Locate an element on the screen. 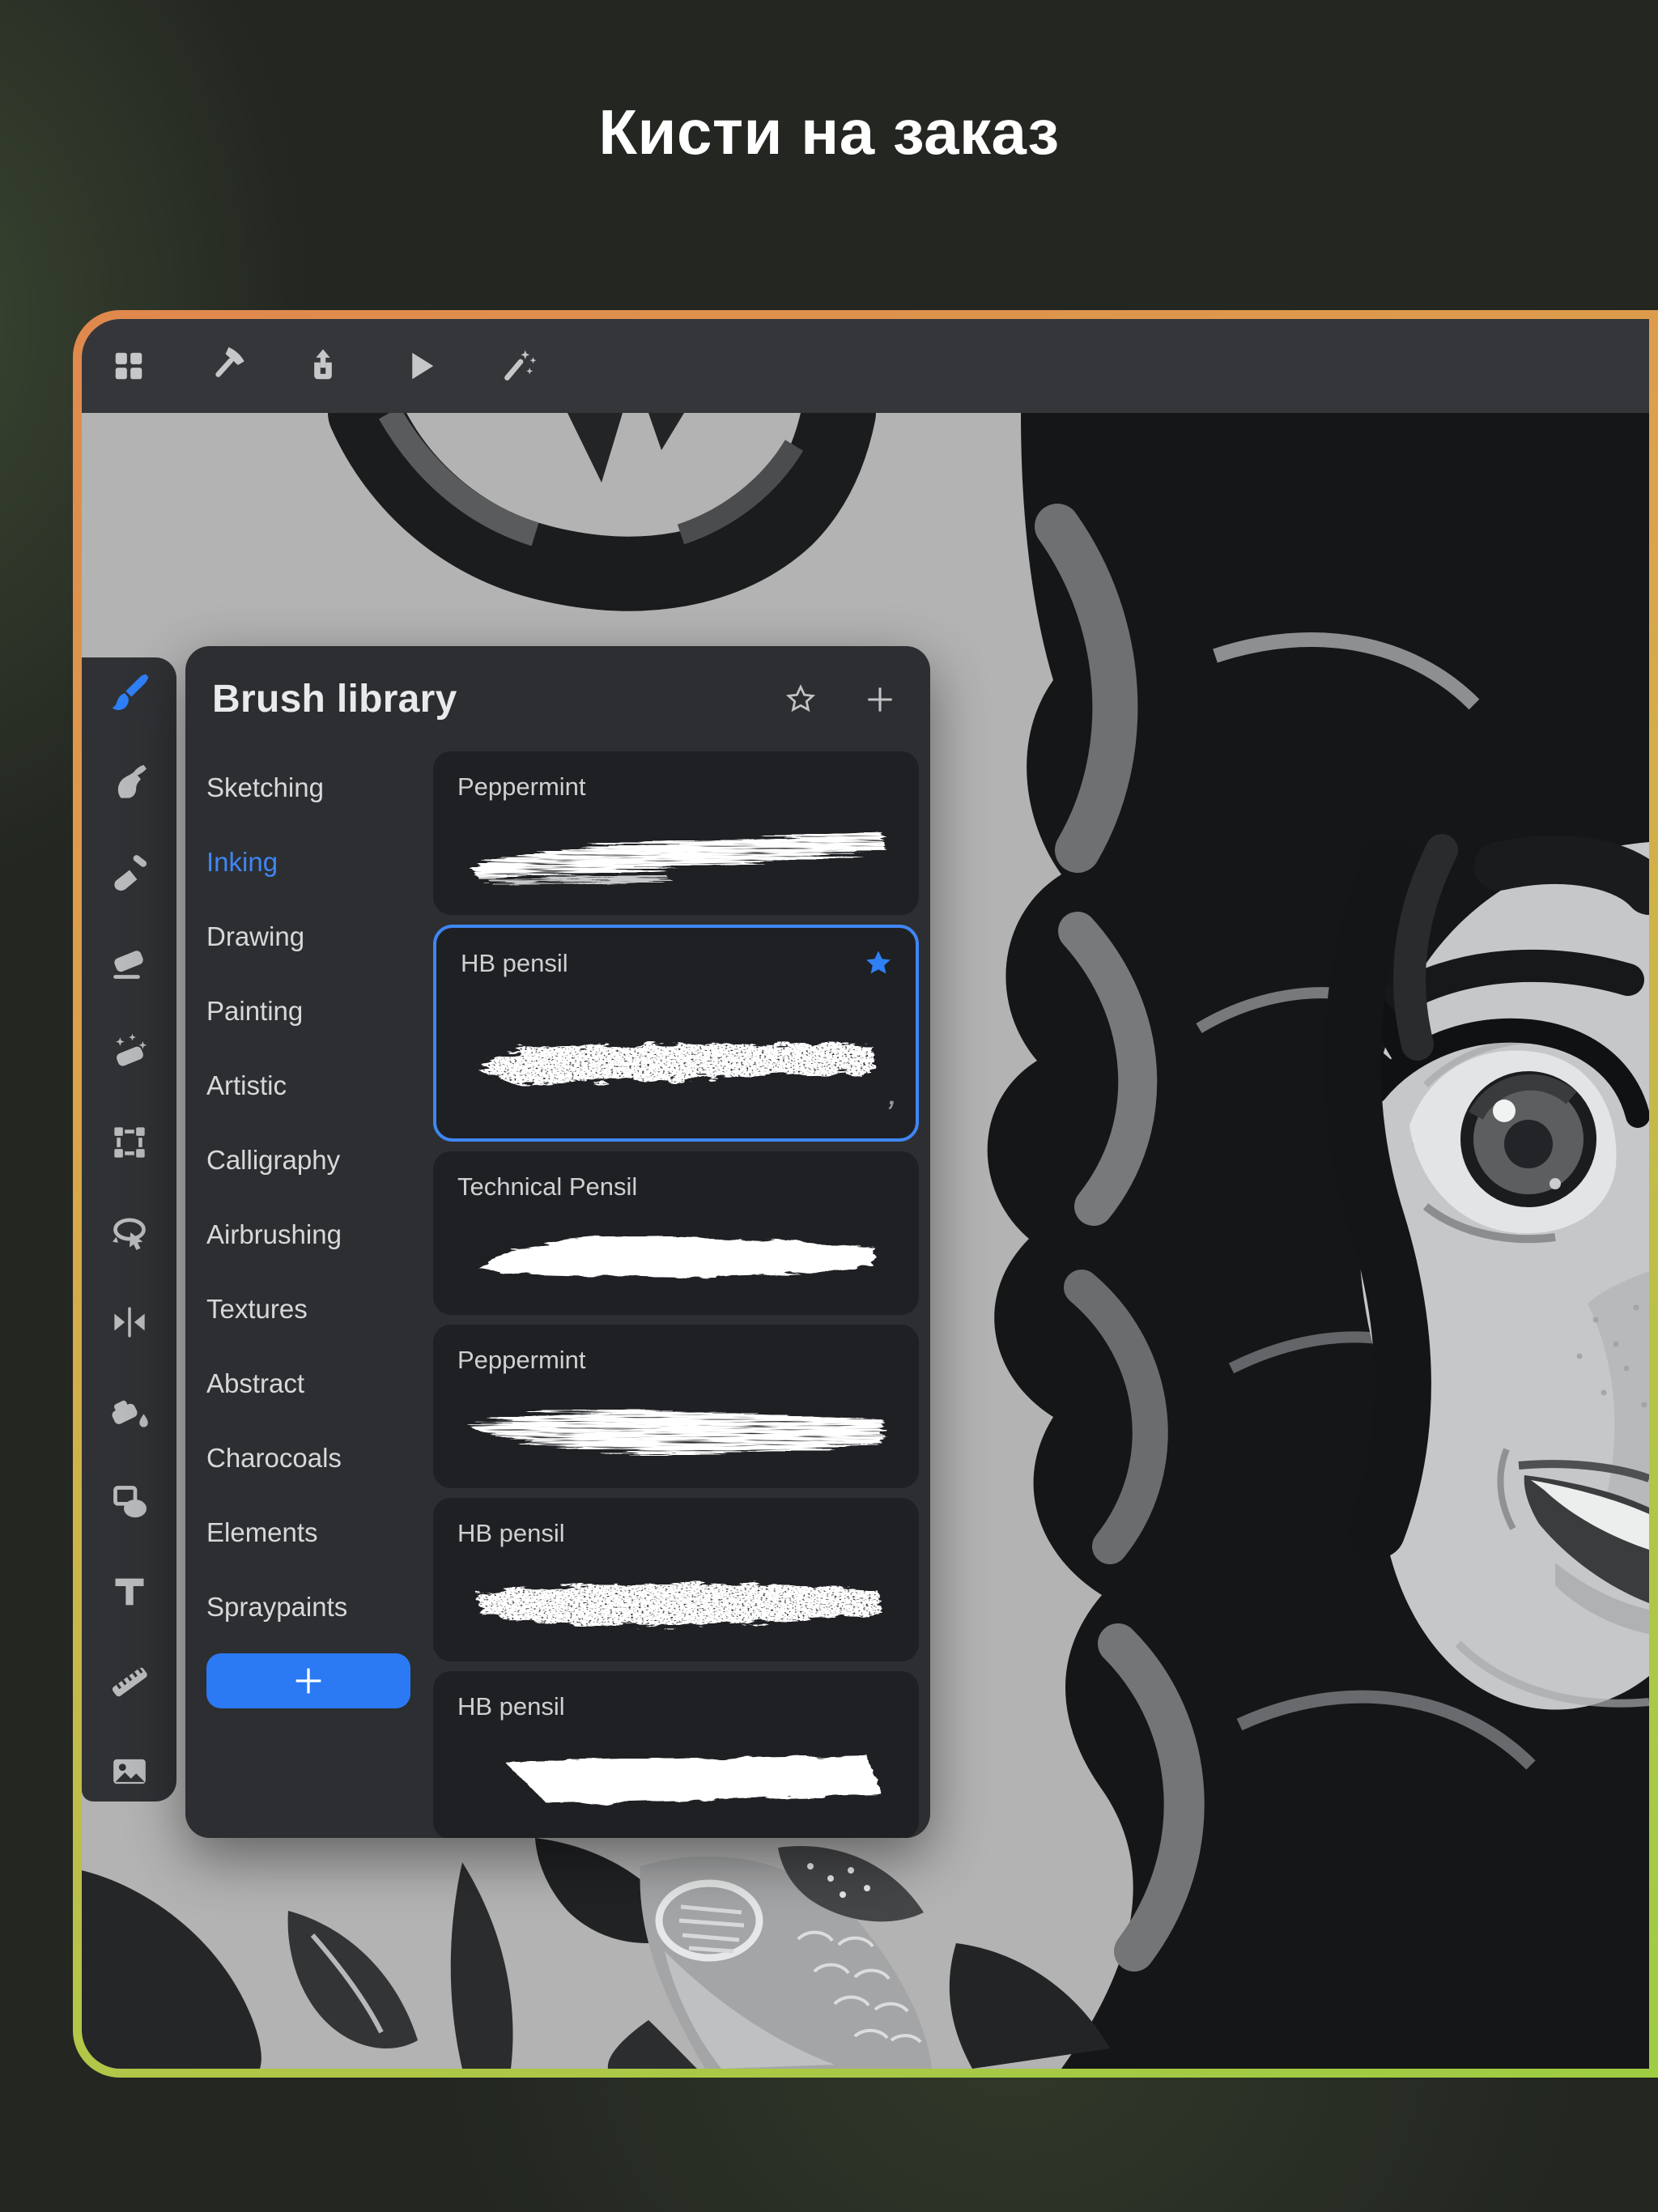 This screenshot has height=2212, width=1658. category-elements: Elements is located at coordinates (313, 1532).